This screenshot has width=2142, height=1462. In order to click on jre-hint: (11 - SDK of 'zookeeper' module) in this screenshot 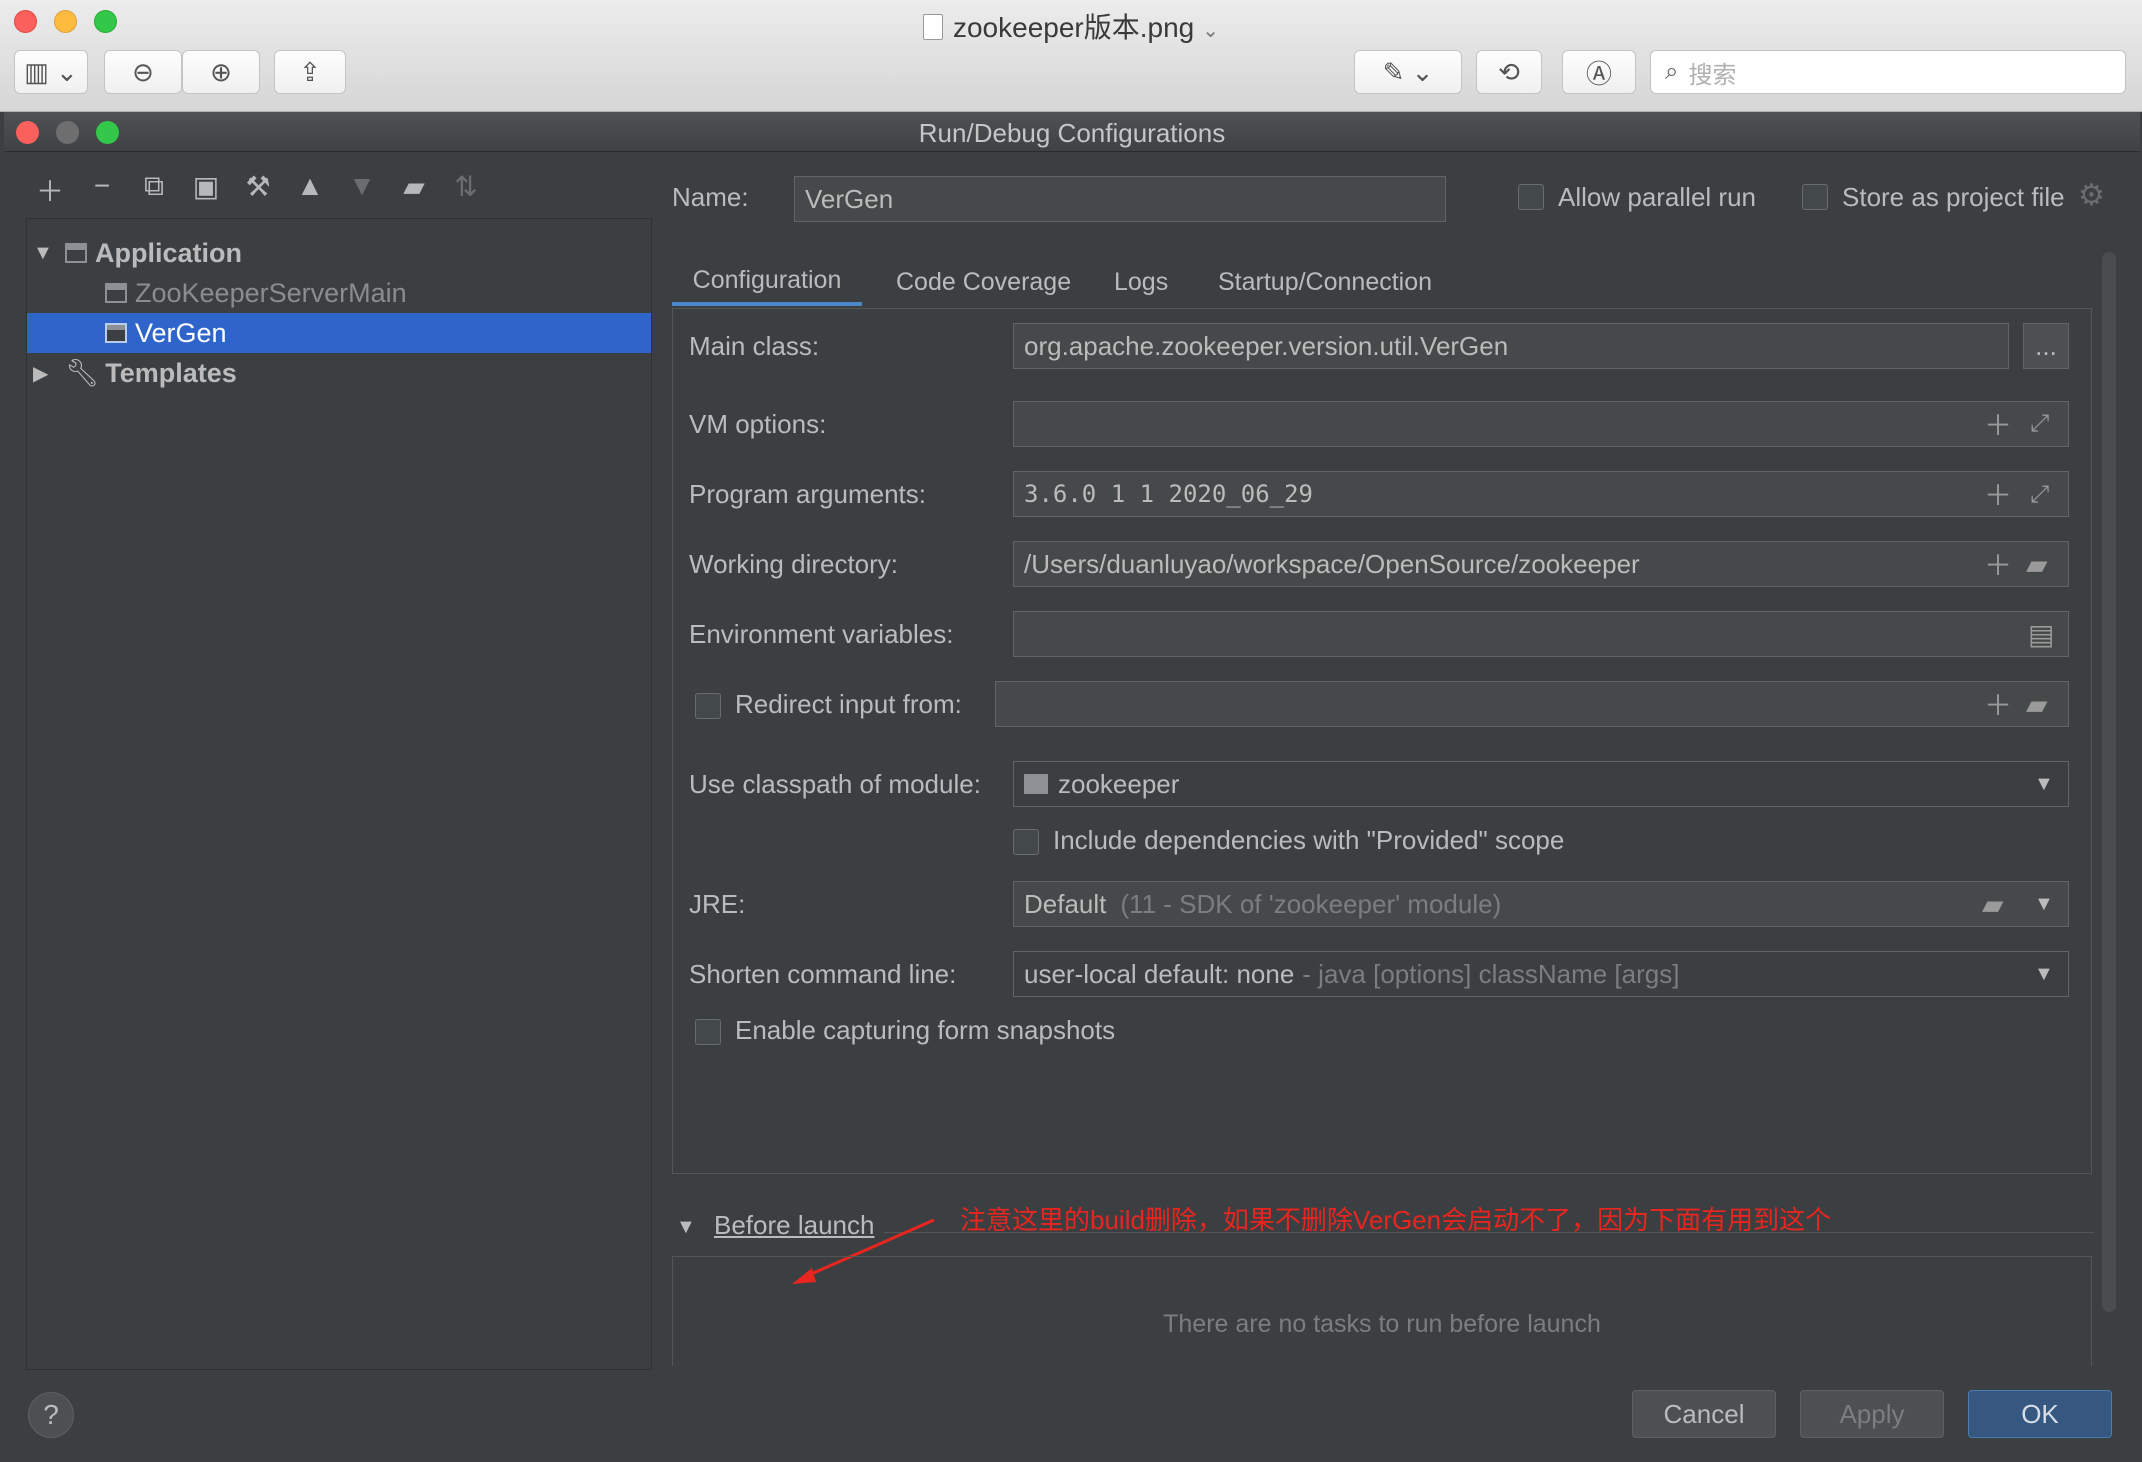, I will do `click(1311, 903)`.